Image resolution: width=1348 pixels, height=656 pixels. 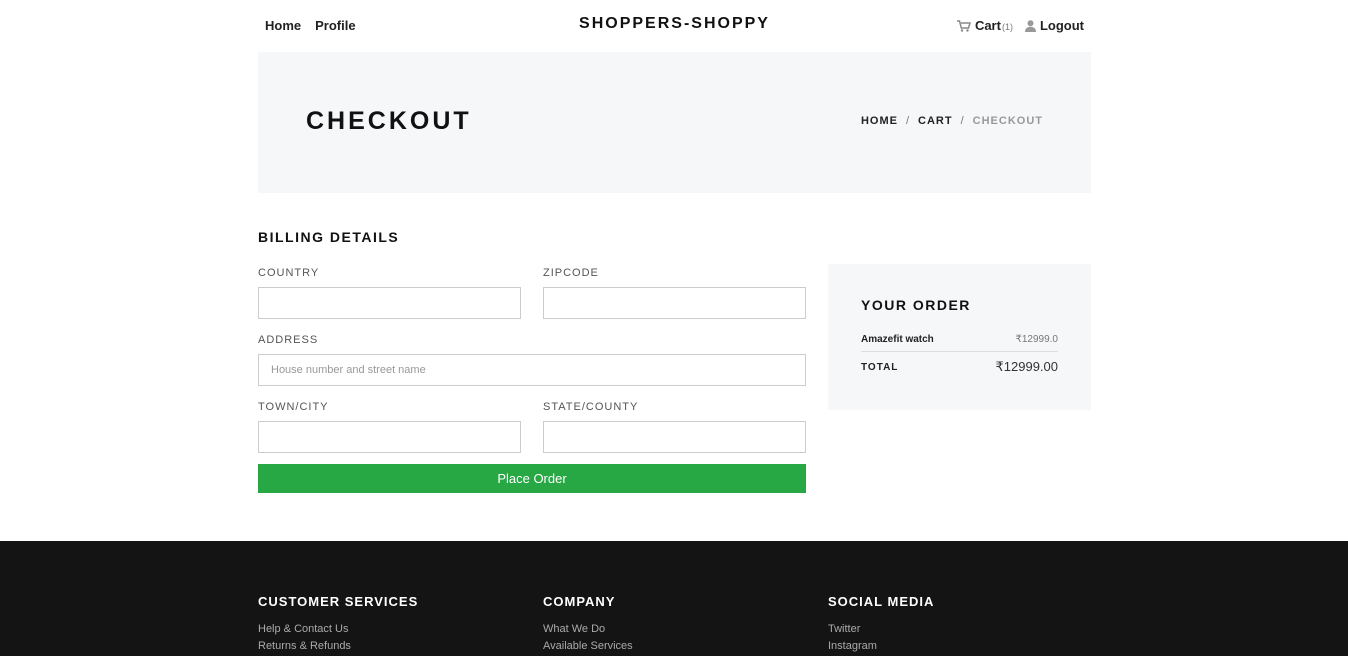 What do you see at coordinates (1061, 25) in the screenshot?
I see `logout-label: Logout` at bounding box center [1061, 25].